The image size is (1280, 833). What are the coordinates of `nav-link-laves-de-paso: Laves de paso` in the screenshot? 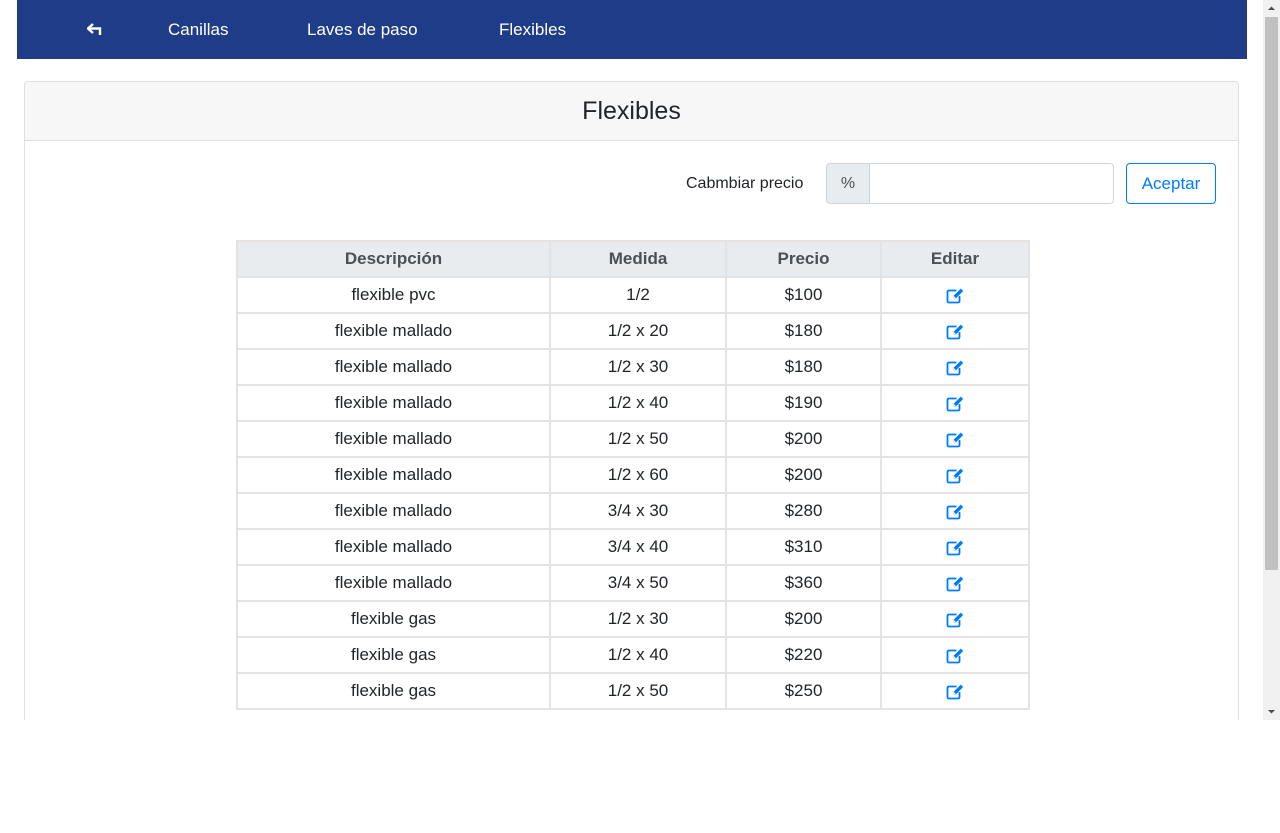 It's located at (362, 29).